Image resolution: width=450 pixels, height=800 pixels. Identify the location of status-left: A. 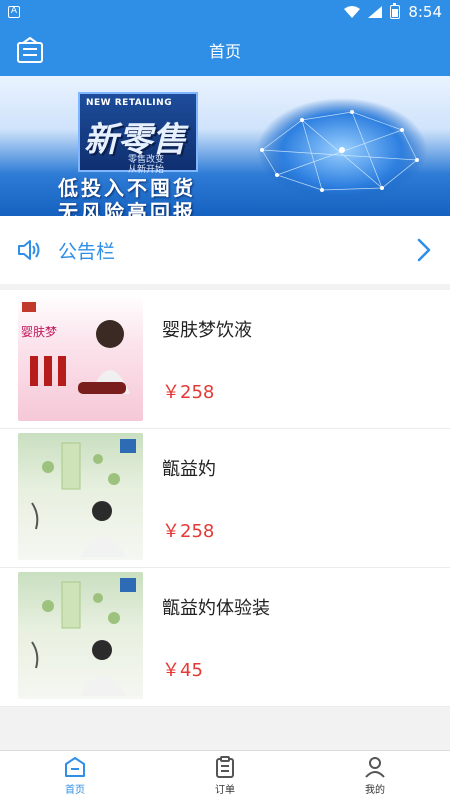
(14, 12).